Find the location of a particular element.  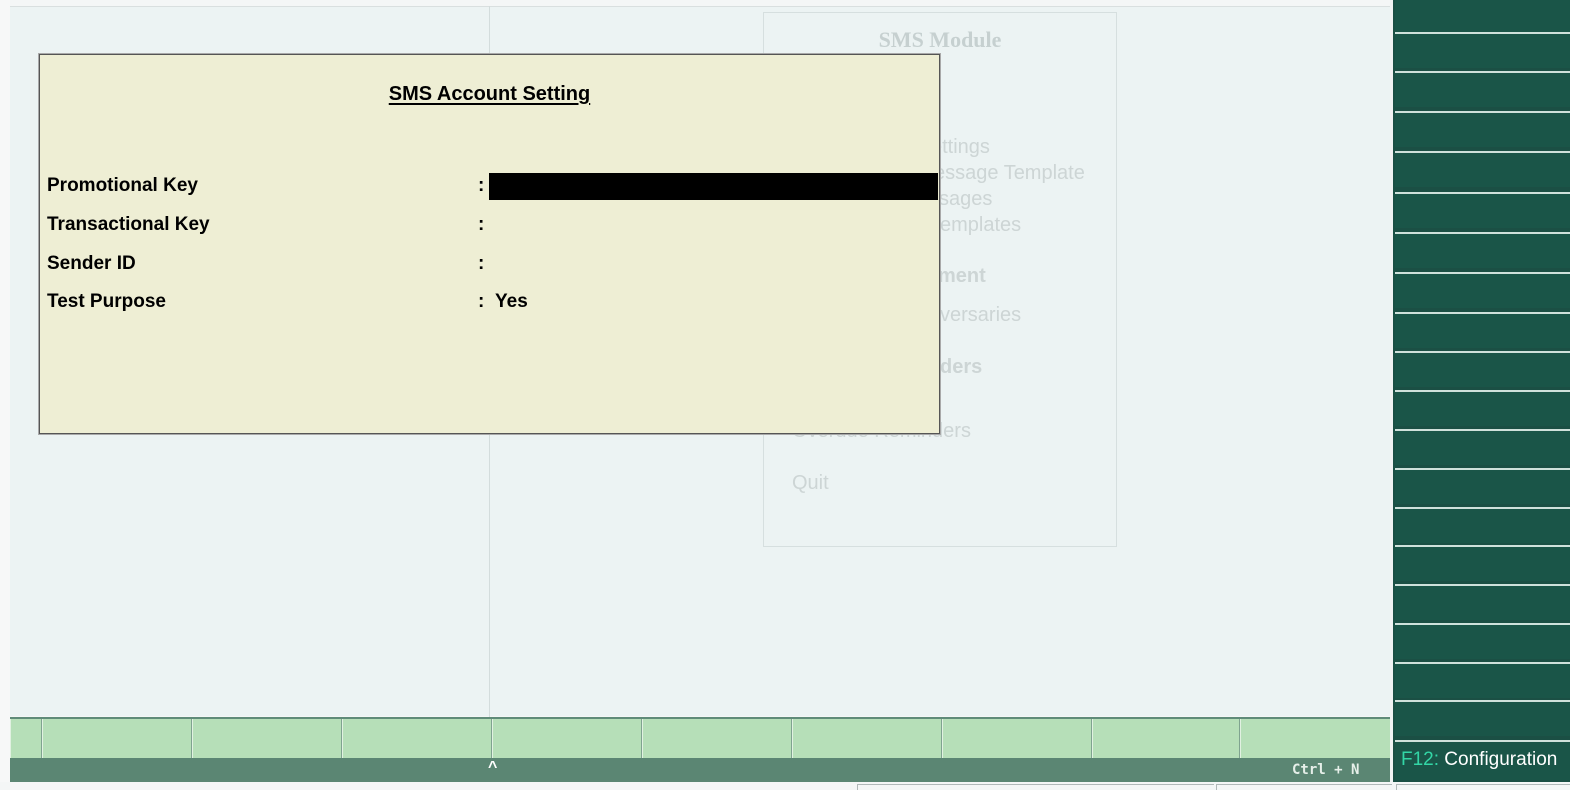

transactional-key-label: Transactional Key is located at coordinates (128, 224).